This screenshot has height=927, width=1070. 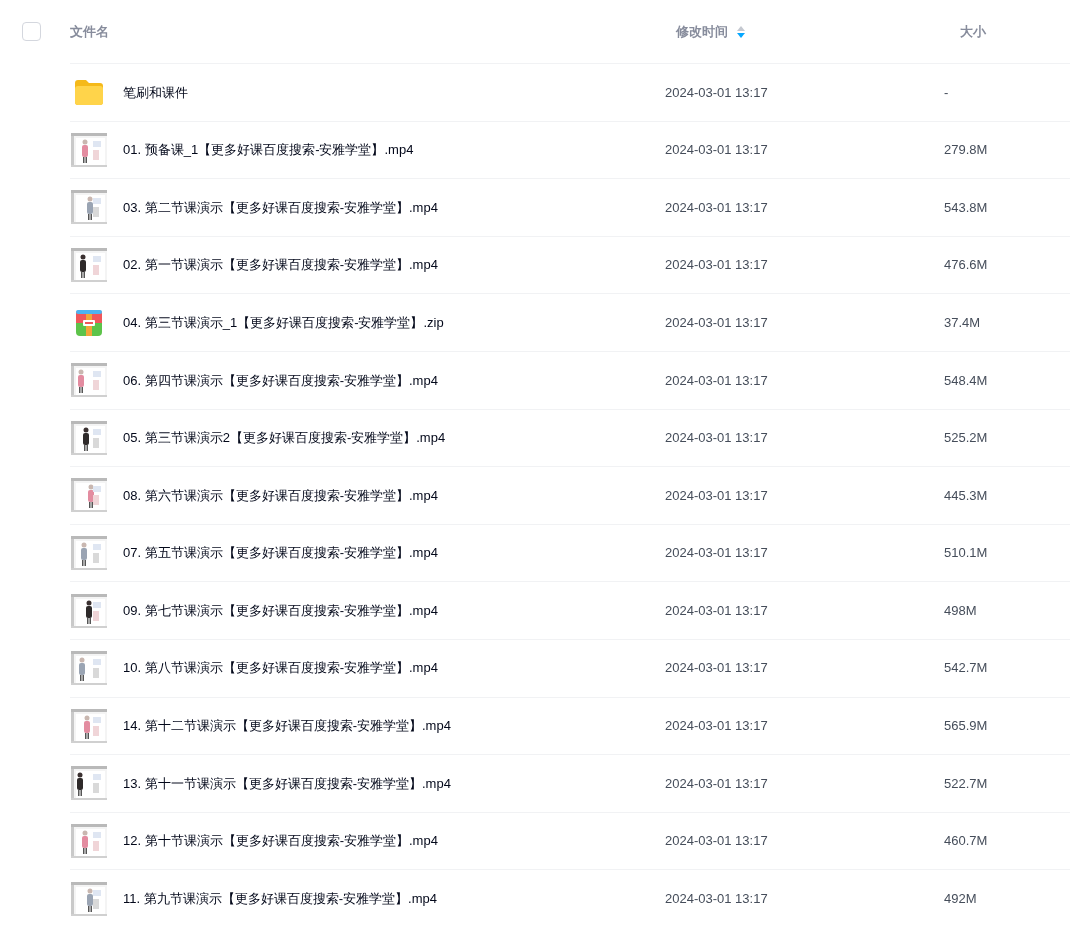 What do you see at coordinates (966, 495) in the screenshot?
I see `file-size: 445.3M` at bounding box center [966, 495].